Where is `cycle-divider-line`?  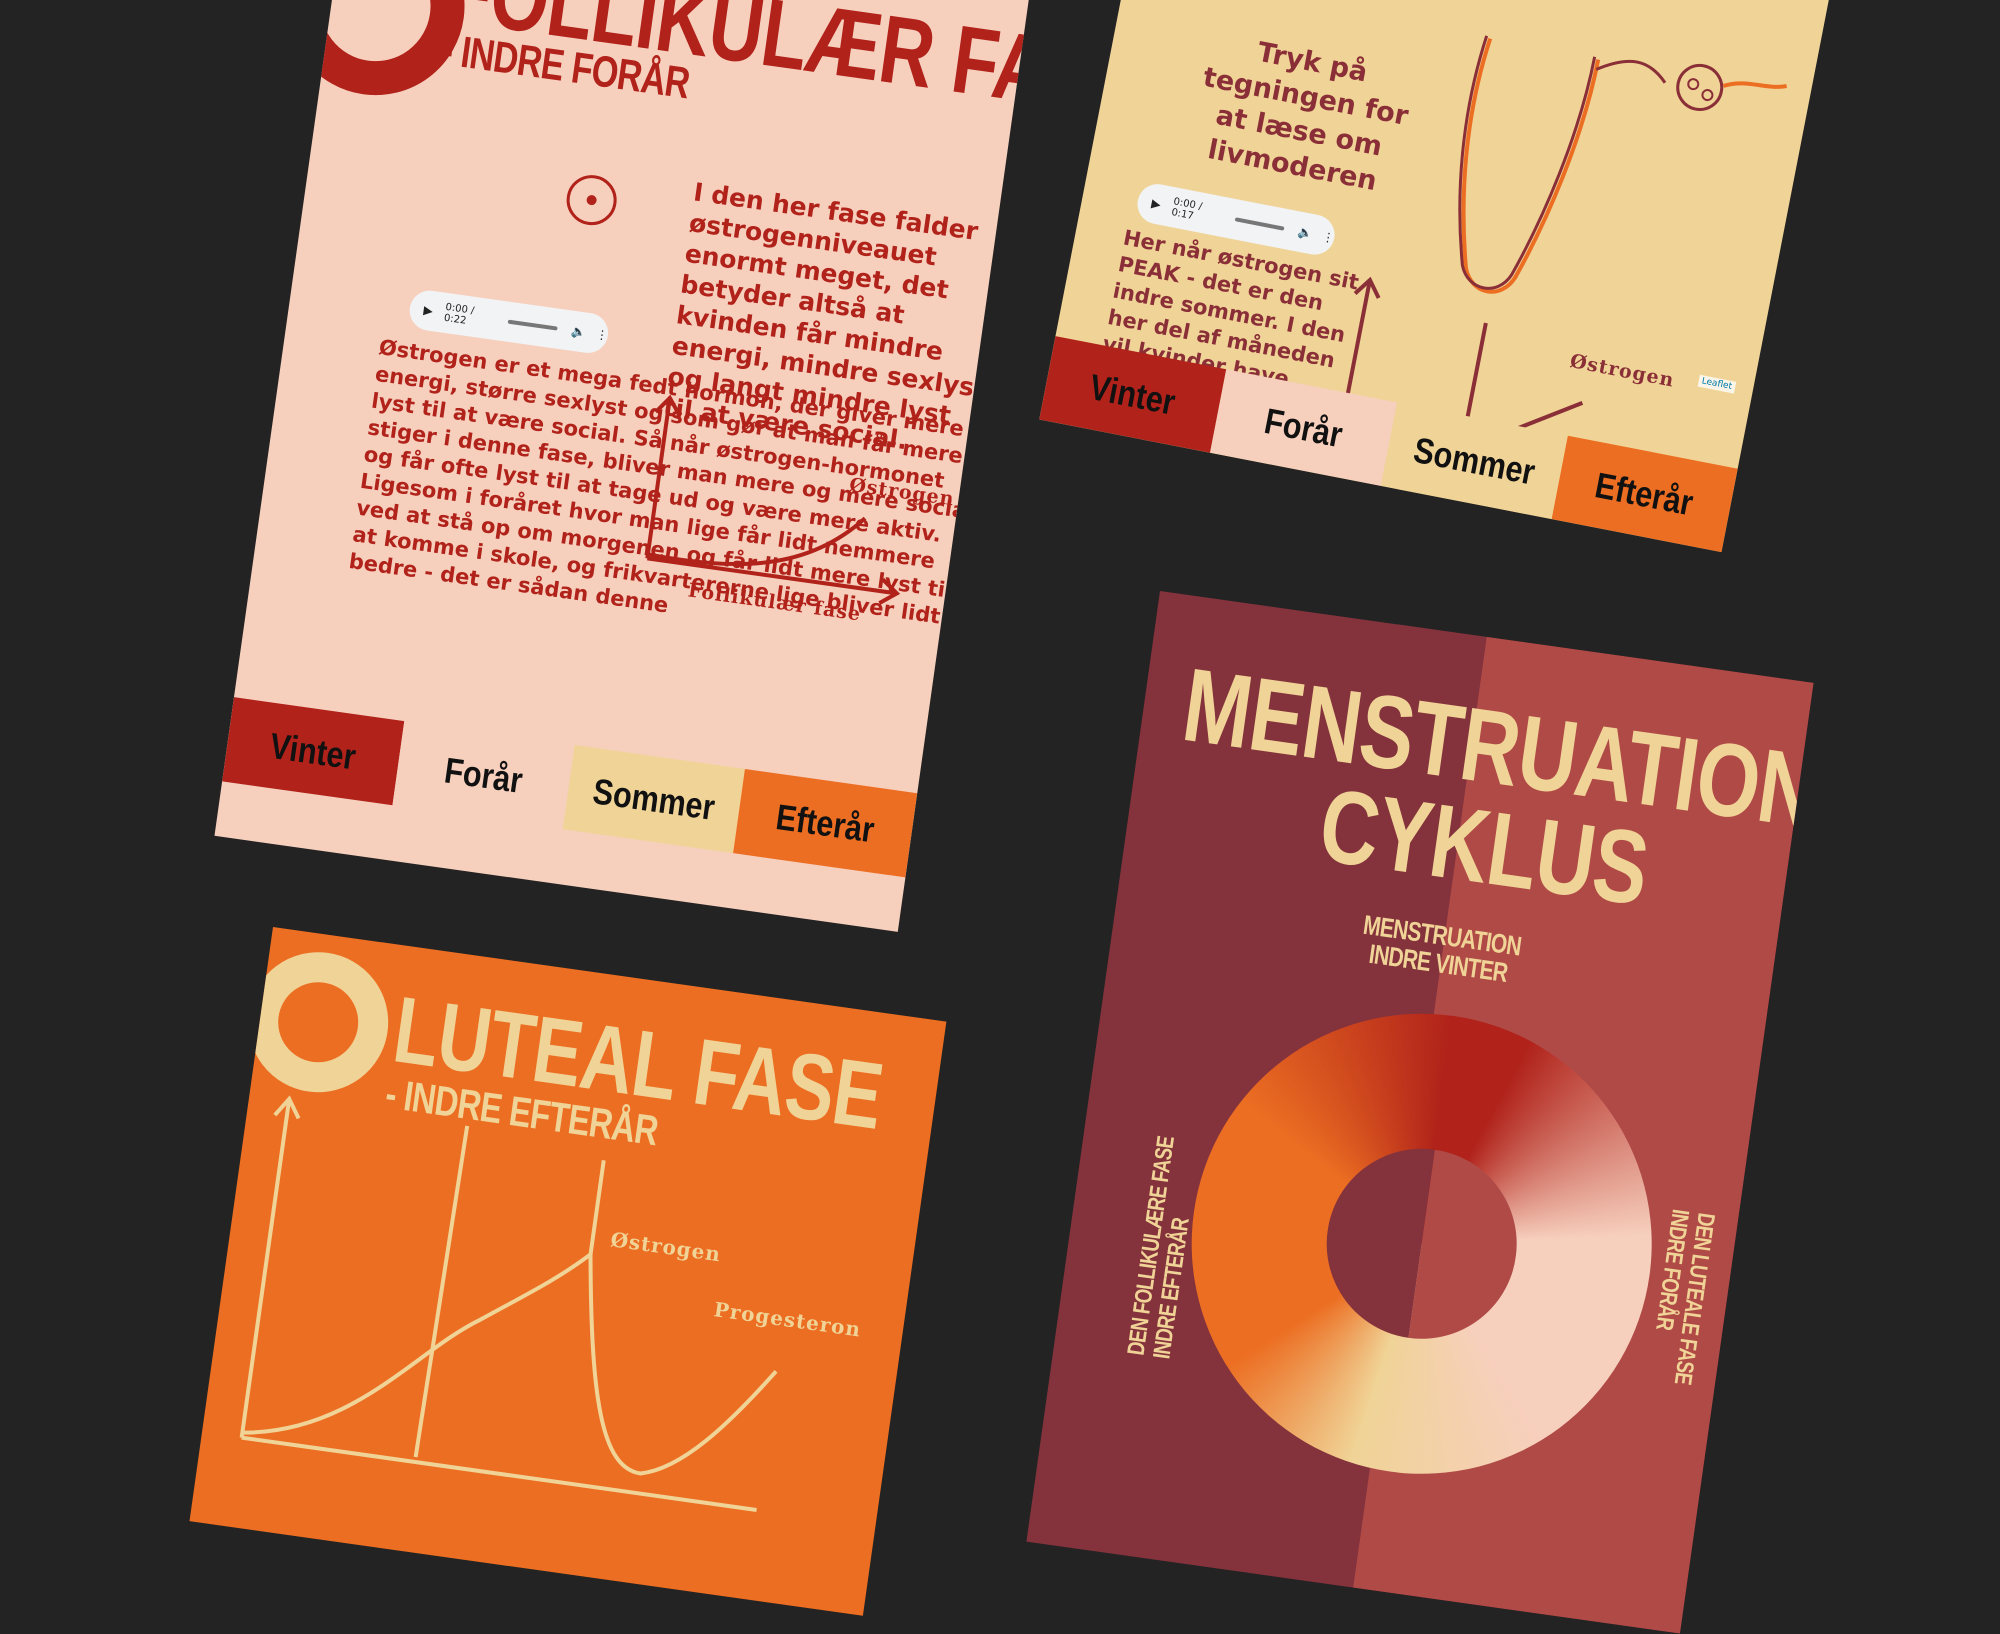
cycle-divider-line is located at coordinates (441, 1291).